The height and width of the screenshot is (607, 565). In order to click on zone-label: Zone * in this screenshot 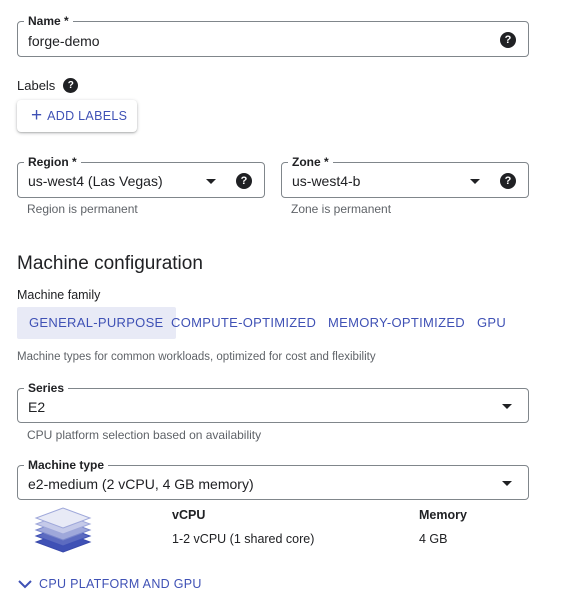, I will do `click(310, 162)`.